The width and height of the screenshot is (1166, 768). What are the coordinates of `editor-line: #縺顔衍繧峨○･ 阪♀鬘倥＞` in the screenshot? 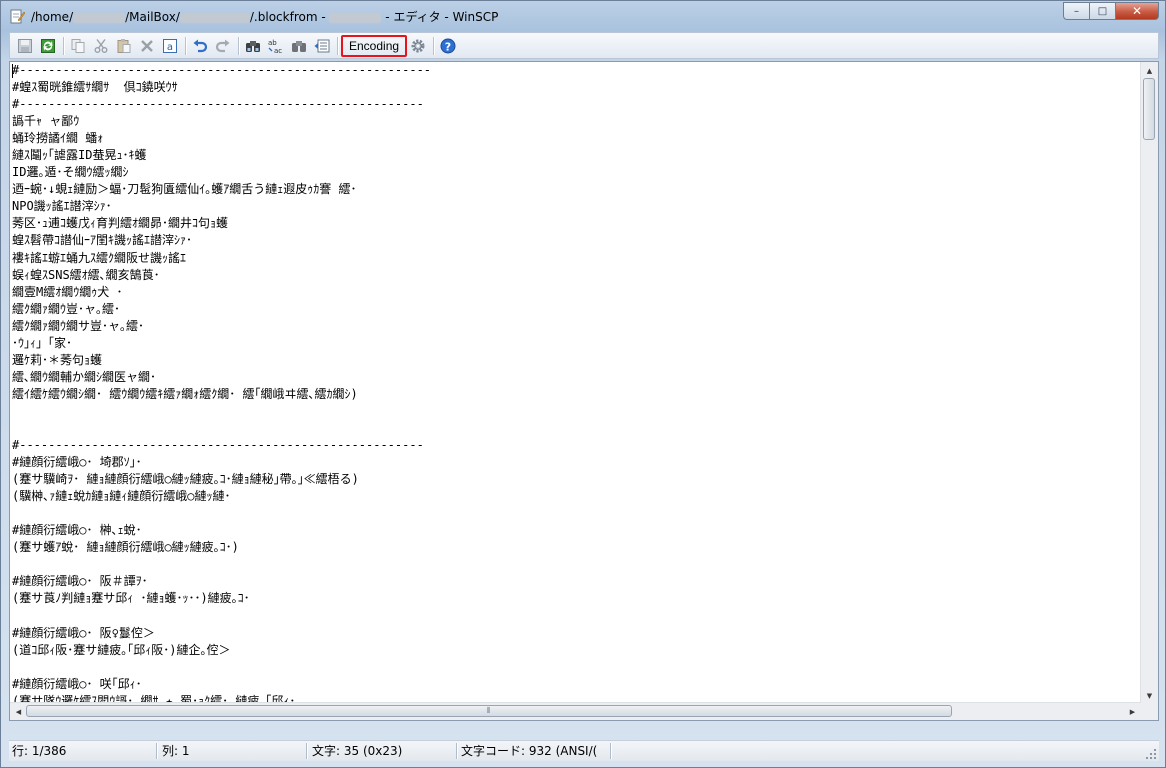 It's located at (576, 633).